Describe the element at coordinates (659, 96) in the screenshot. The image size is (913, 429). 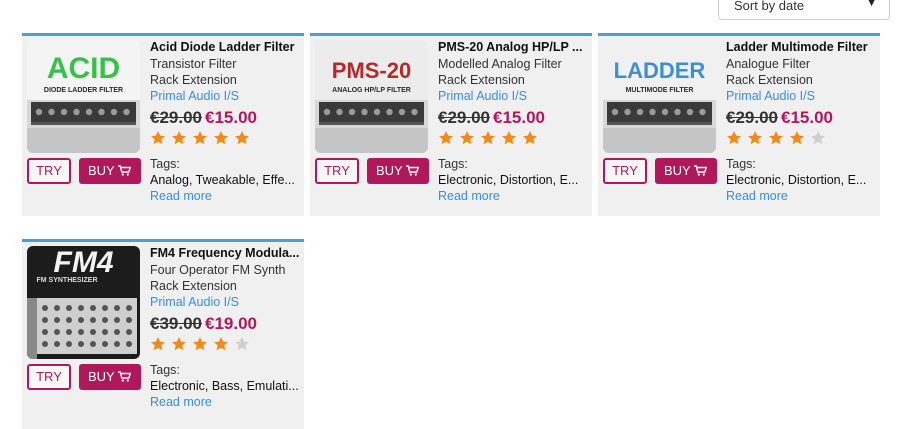
I see `product-thumbnail: LADDER MULTIMODE FILTER` at that location.